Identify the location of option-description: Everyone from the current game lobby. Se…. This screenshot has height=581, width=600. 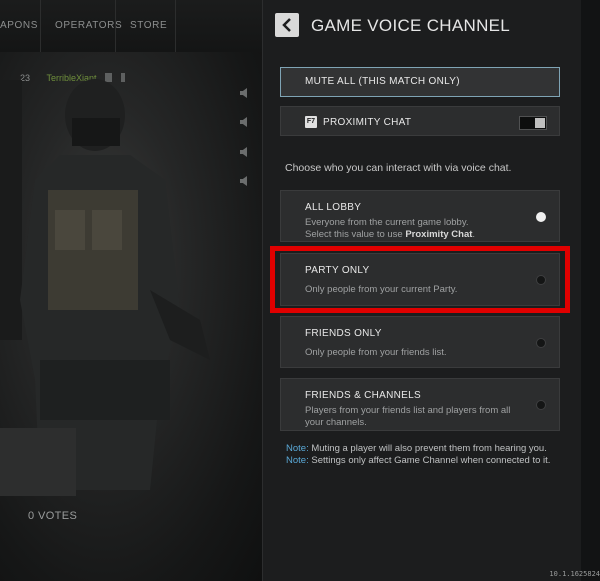
(412, 229).